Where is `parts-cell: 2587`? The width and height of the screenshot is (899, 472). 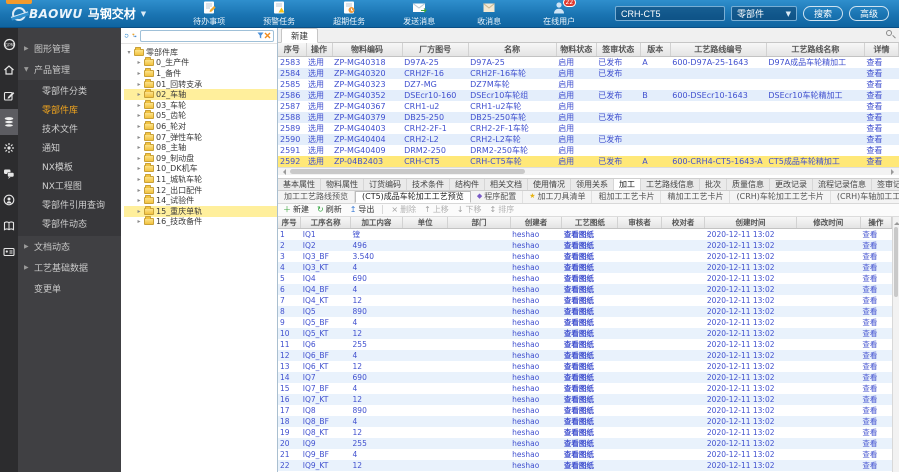 parts-cell: 2587 is located at coordinates (292, 106).